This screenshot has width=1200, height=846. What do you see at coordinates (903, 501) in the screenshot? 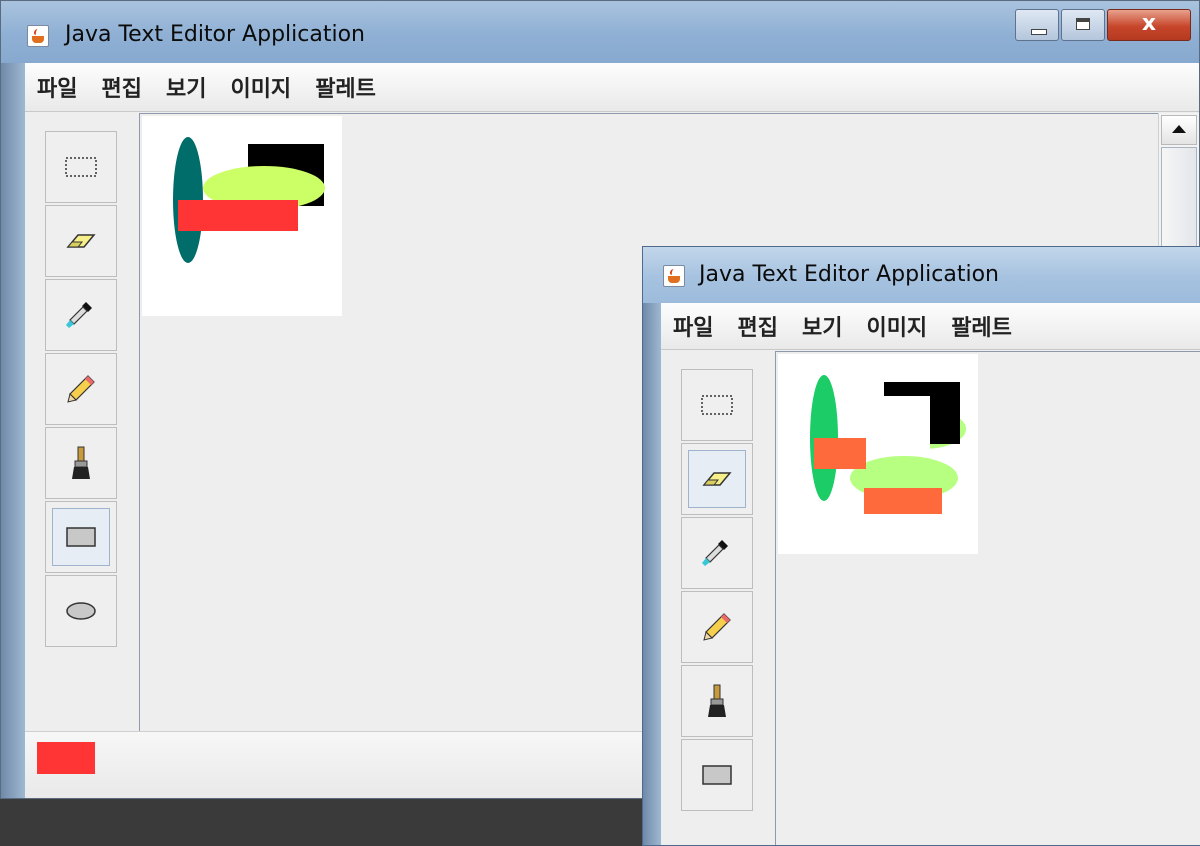
I see `orange-rectangle-bottom` at bounding box center [903, 501].